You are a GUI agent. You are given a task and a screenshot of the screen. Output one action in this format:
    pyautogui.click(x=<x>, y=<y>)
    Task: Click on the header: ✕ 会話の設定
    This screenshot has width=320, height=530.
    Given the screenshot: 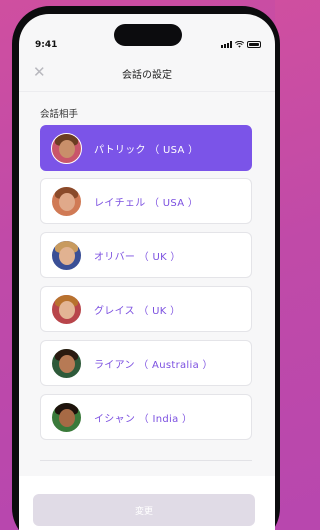 What is the action you would take?
    pyautogui.click(x=147, y=75)
    